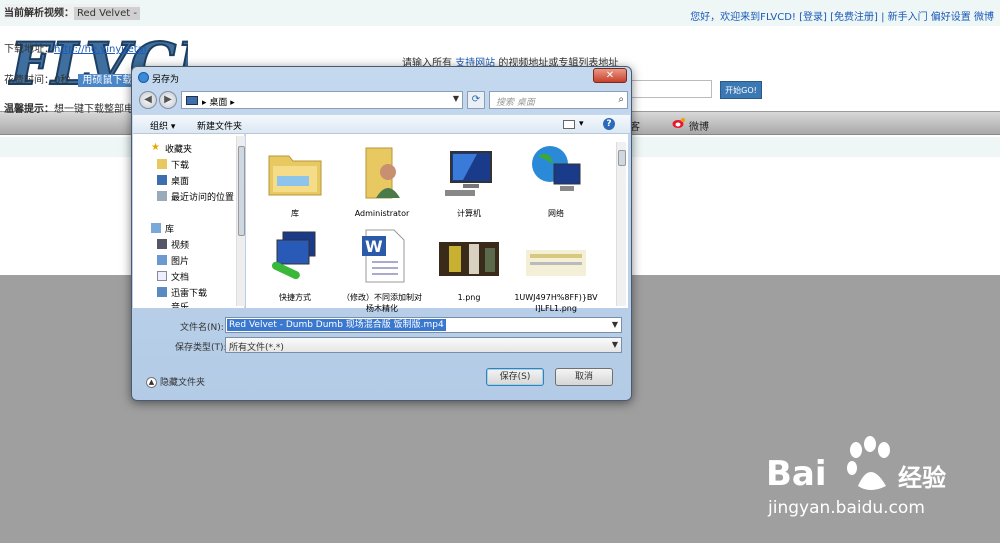 This screenshot has width=1000, height=543. I want to click on network-icon, so click(556, 168).